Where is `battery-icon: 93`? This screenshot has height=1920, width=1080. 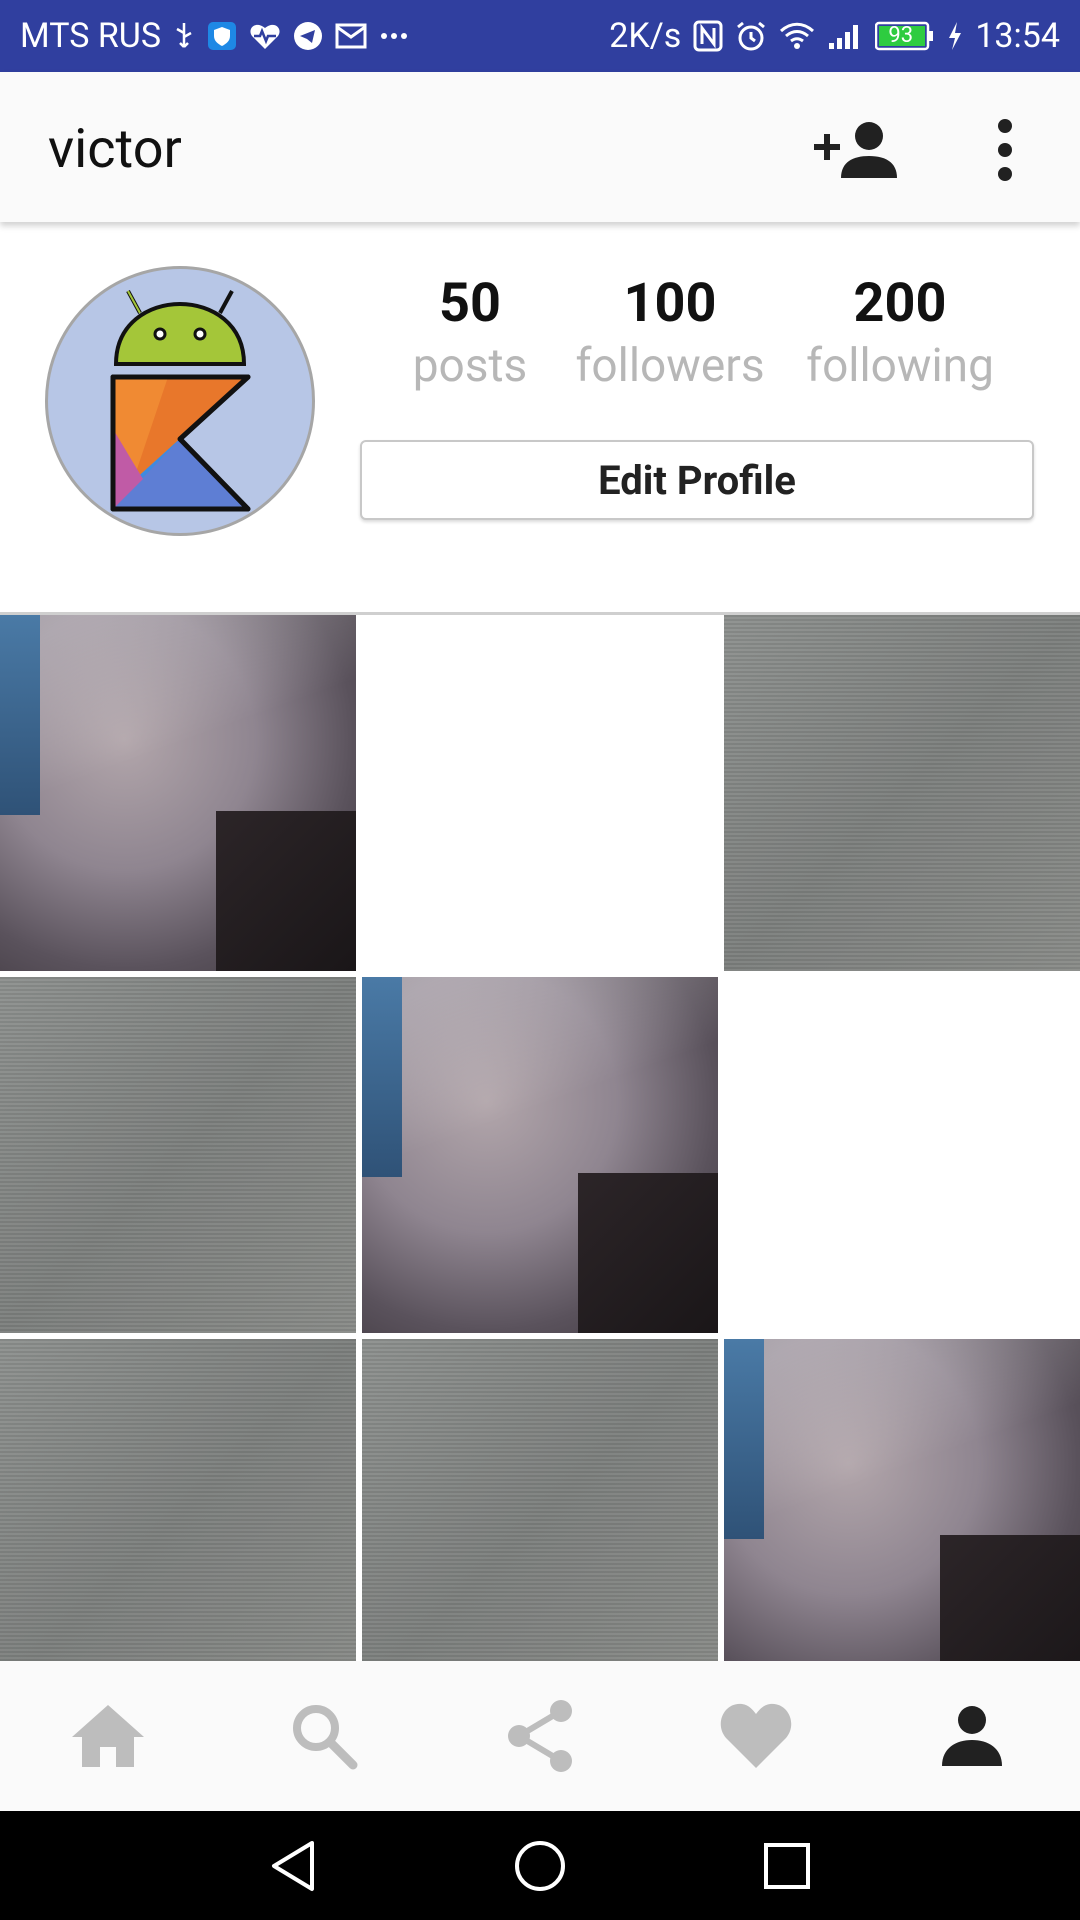
battery-icon: 93 is located at coordinates (905, 36).